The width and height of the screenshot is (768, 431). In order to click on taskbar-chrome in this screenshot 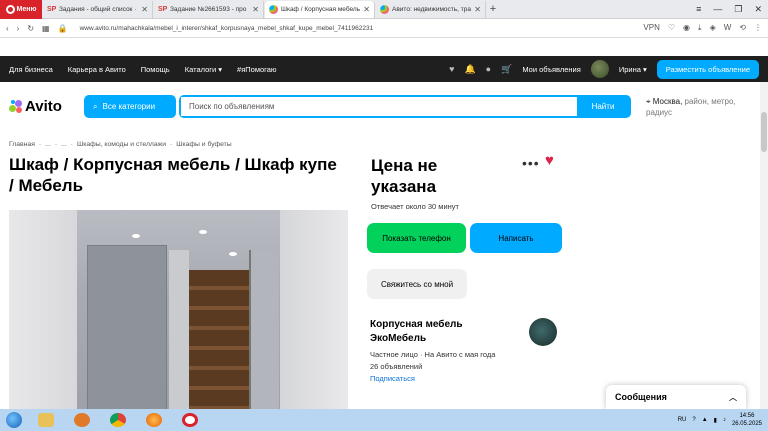, I will do `click(118, 420)`.